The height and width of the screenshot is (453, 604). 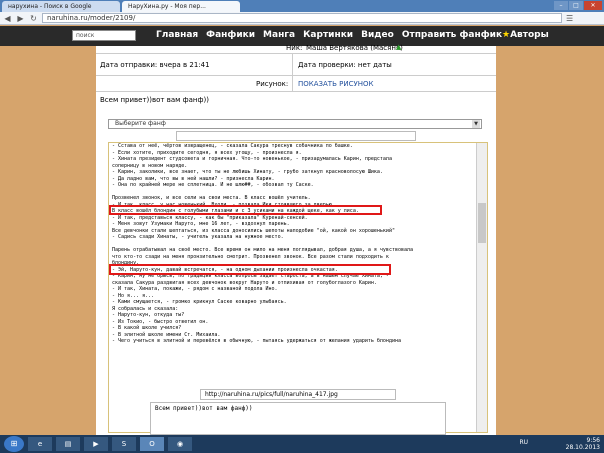 I want to click on taskbar-opera-icon: O, so click(x=152, y=444).